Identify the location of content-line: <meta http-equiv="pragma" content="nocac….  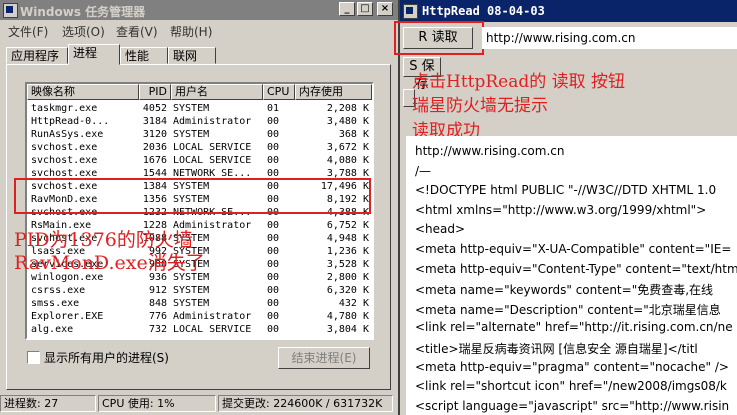
(572, 366).